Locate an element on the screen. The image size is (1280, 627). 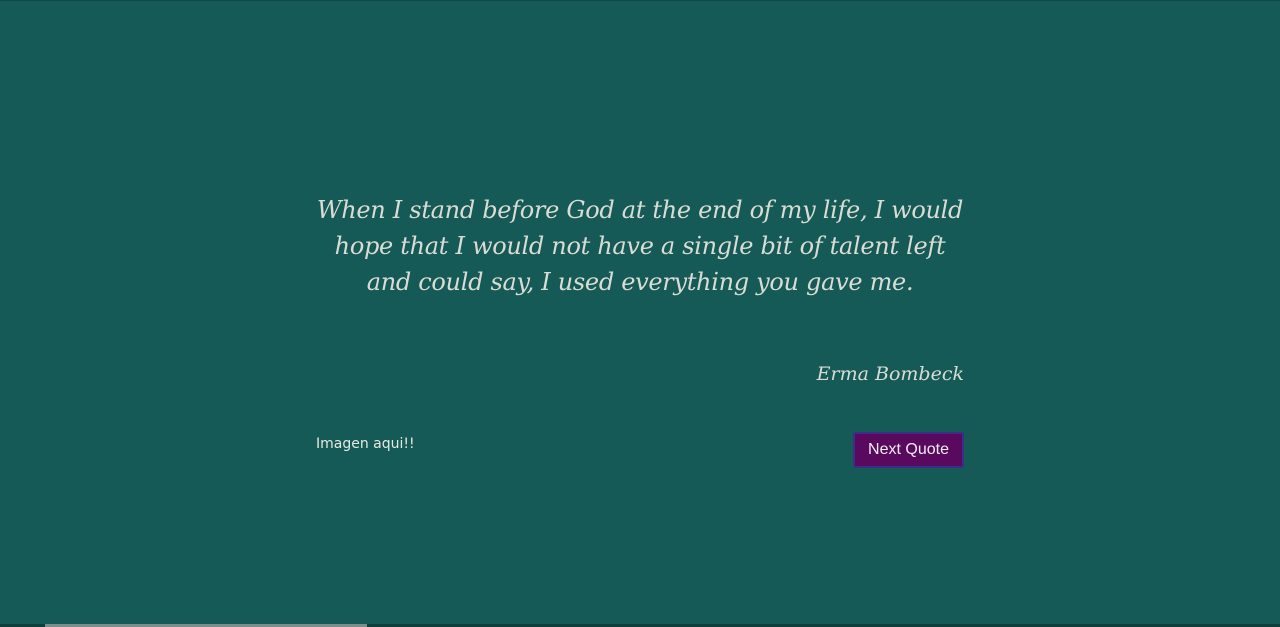
quote-author: Erma Bombeck is located at coordinates (890, 374).